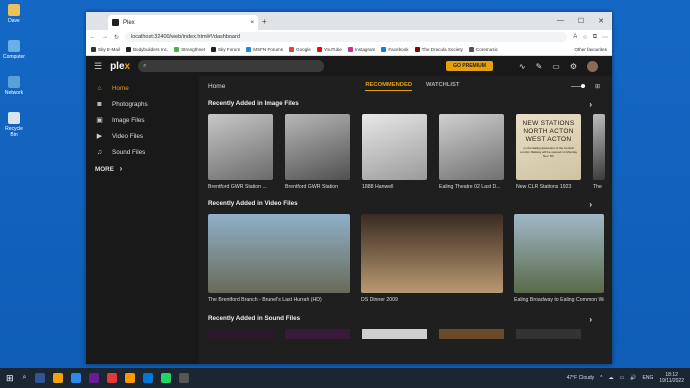 This screenshot has height=388, width=690. I want to click on bookmark-label: Bodybuilders Inc., so click(150, 49).